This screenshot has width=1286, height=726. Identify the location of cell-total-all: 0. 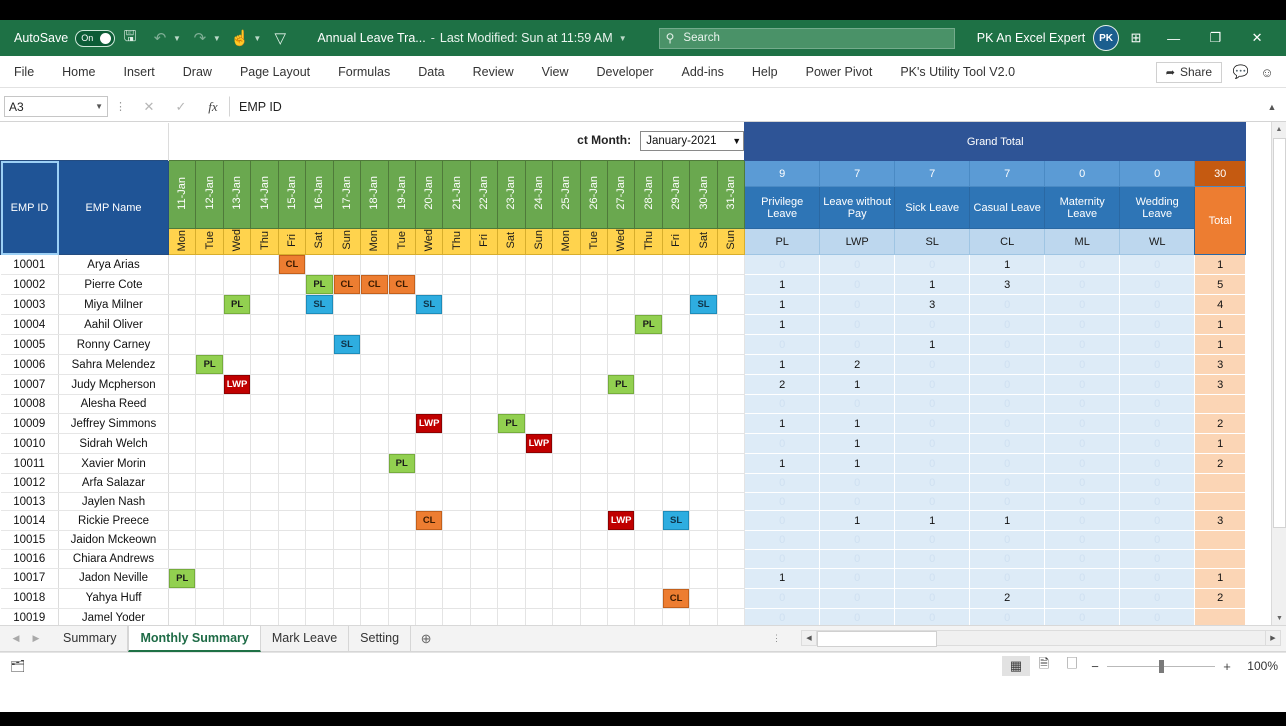
(1220, 559).